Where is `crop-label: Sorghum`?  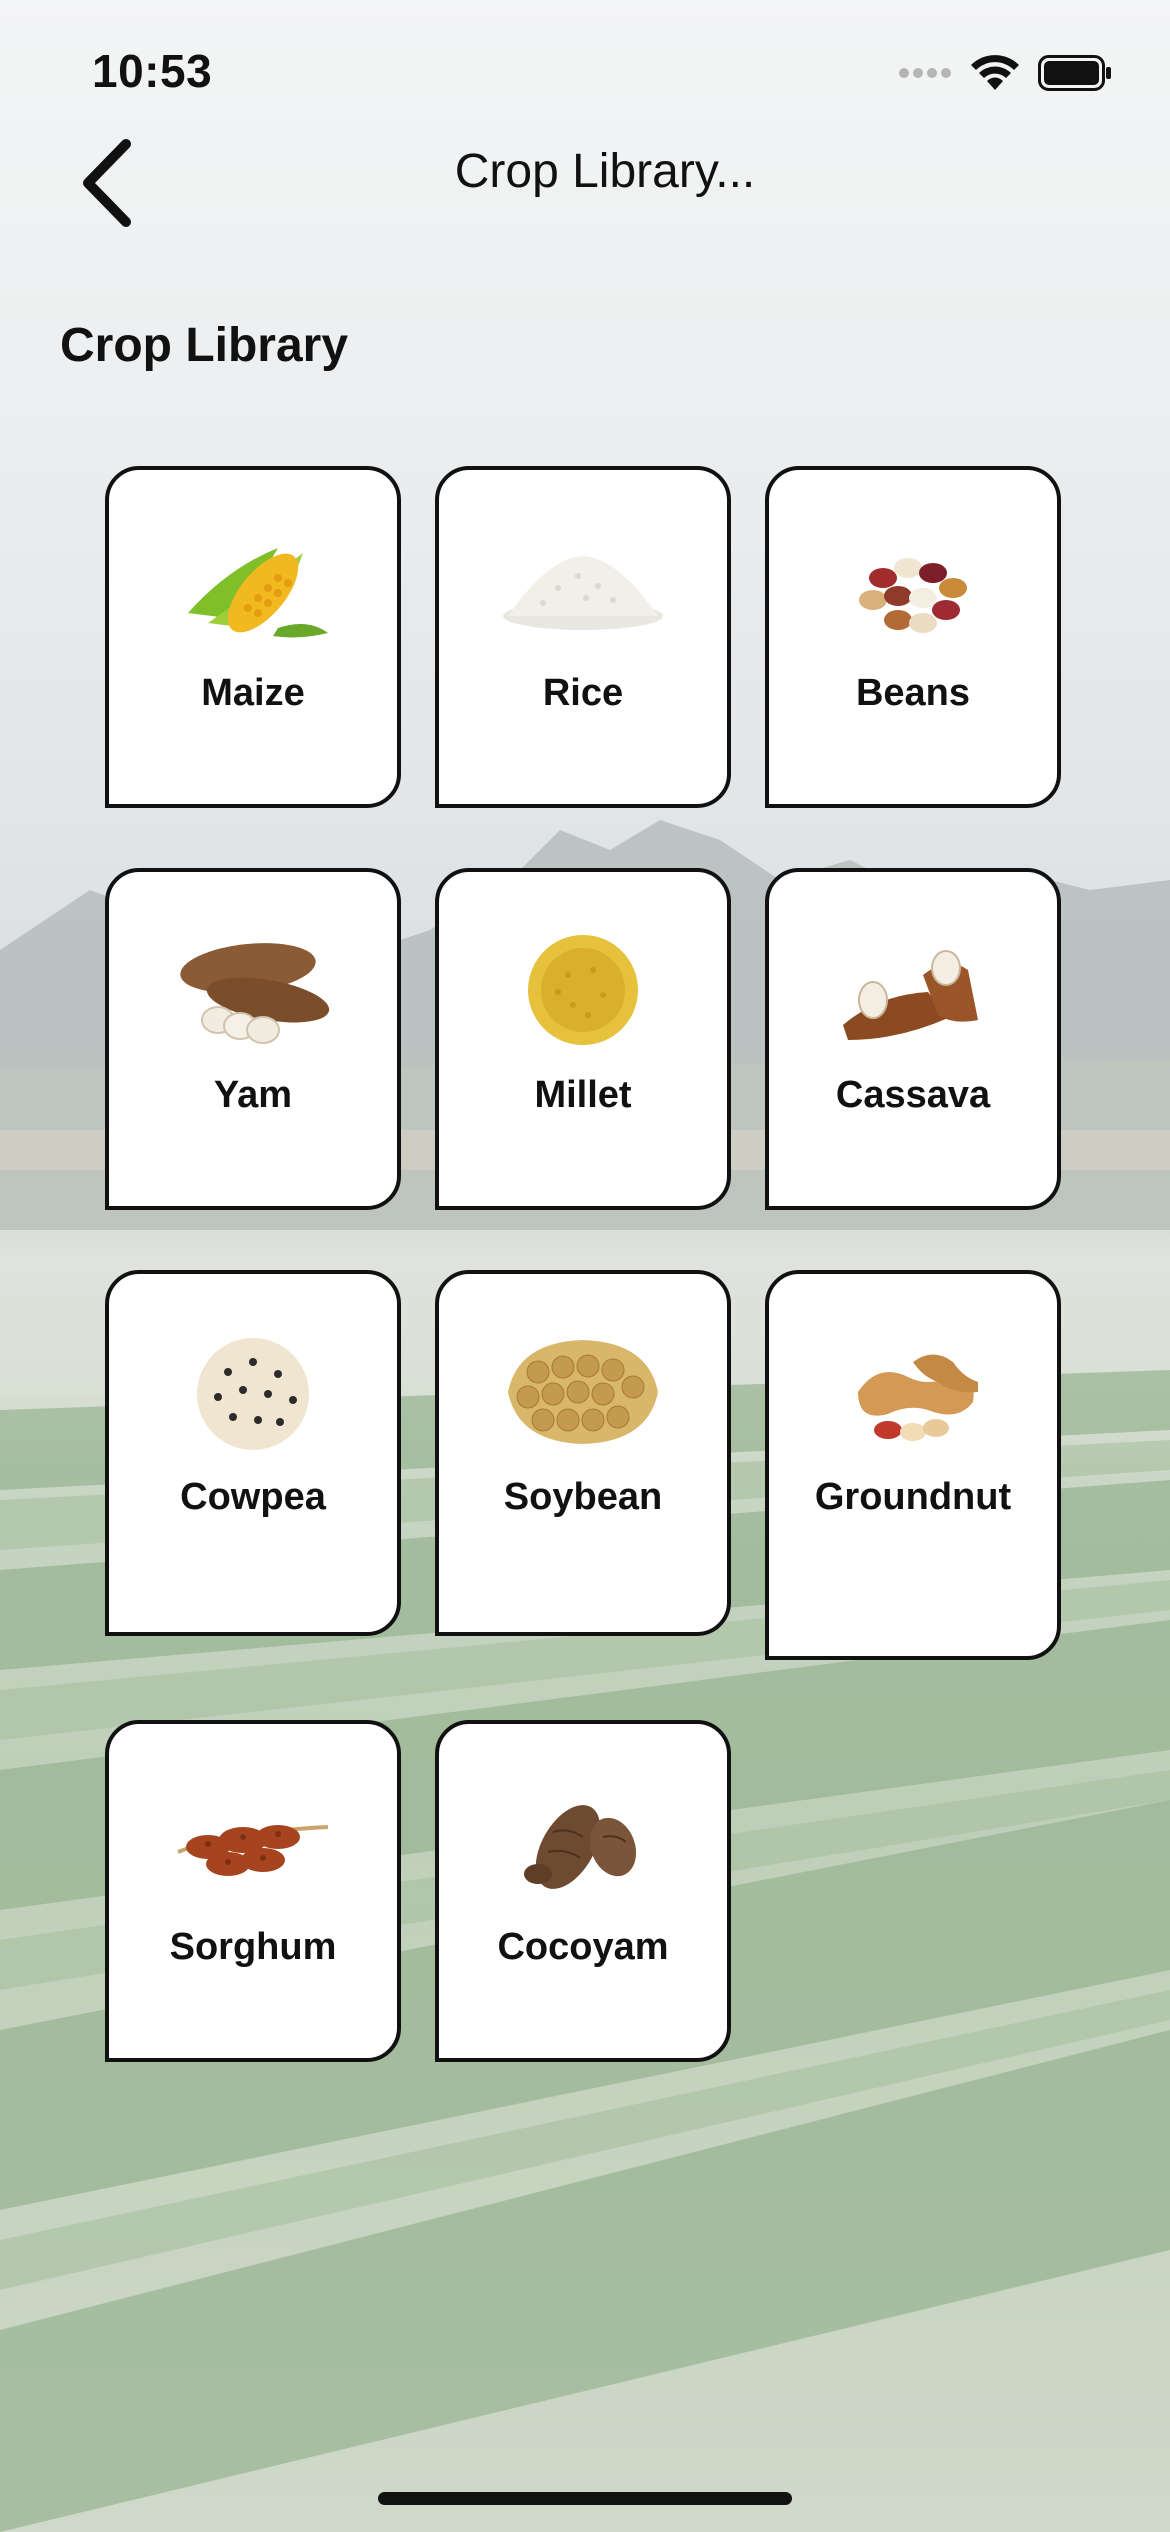
crop-label: Sorghum is located at coordinates (253, 1947).